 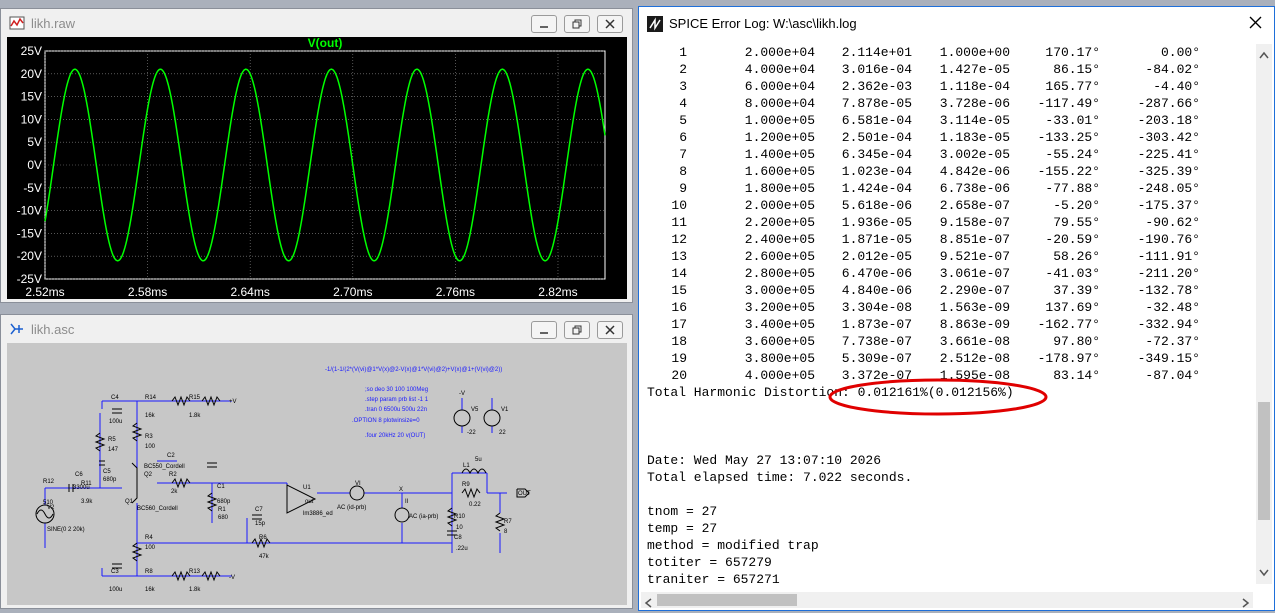 I want to click on harmonic-cell: -132.78°, so click(x=1168, y=290).